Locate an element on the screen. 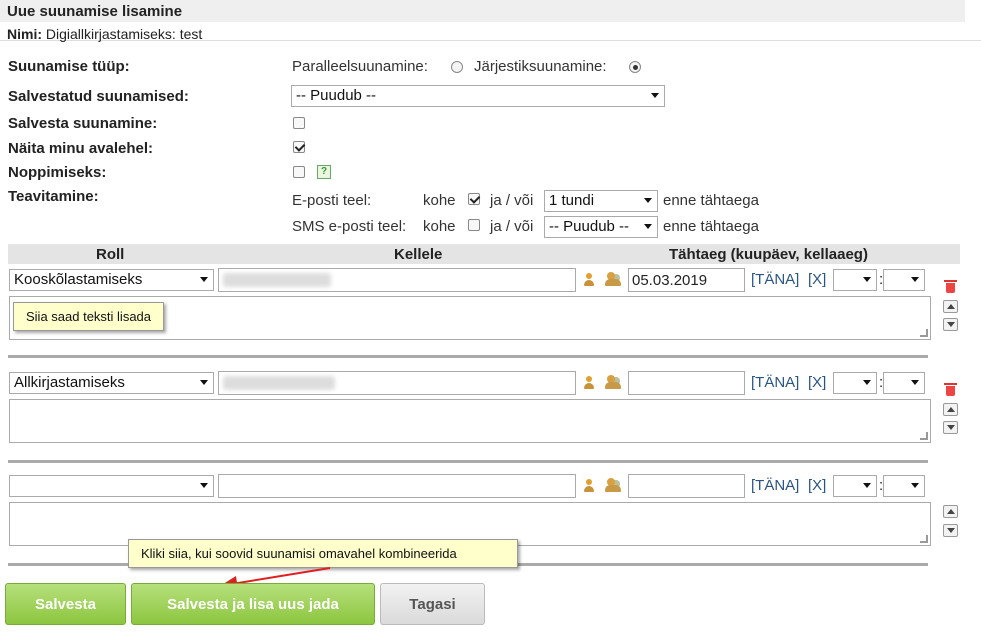 This screenshot has height=639, width=981. email-time-value: 1 tundi is located at coordinates (572, 200).